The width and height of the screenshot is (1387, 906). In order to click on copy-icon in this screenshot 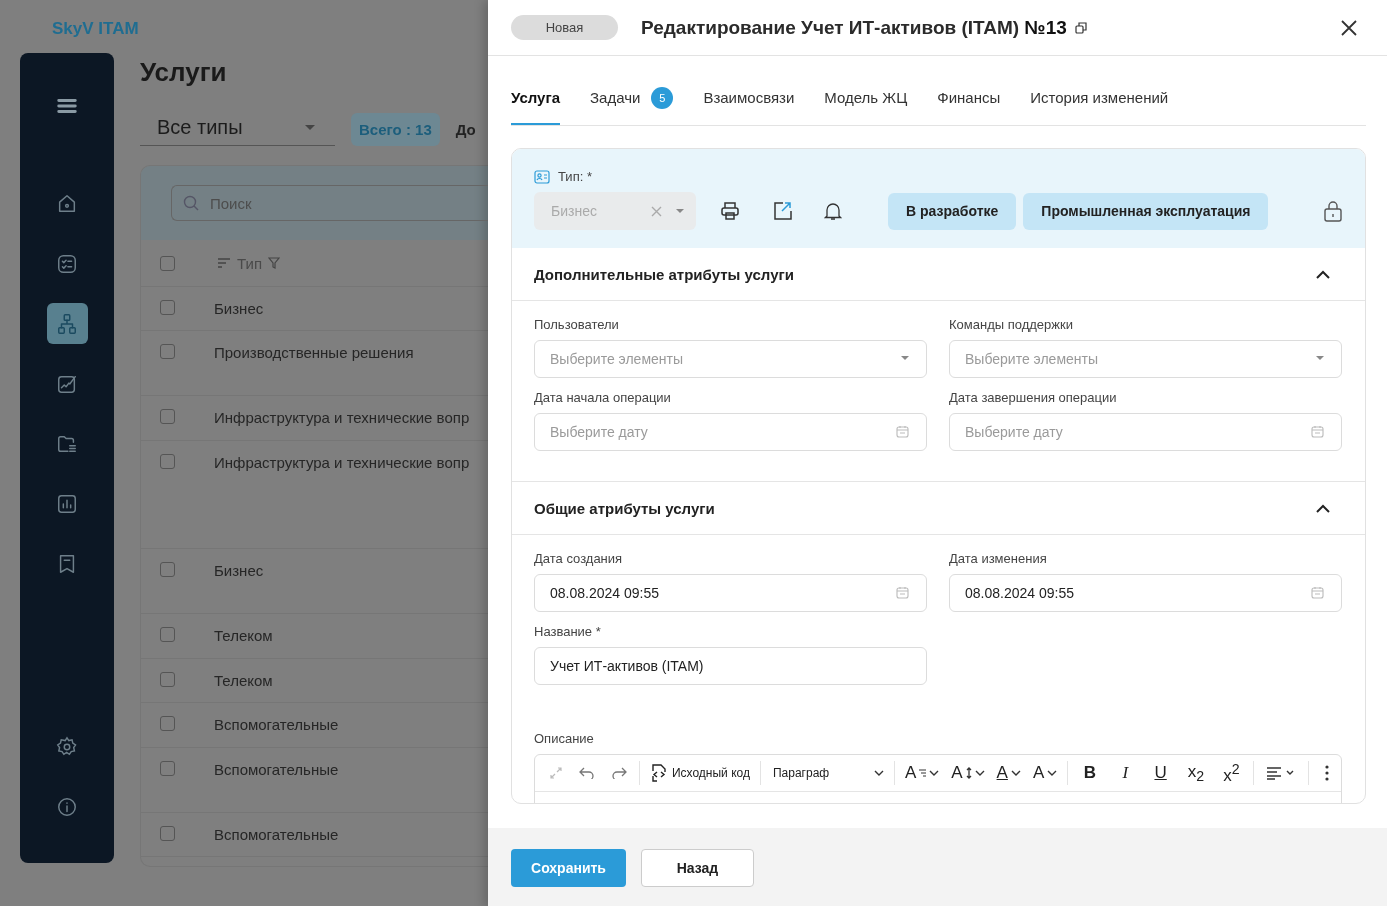, I will do `click(1080, 27)`.